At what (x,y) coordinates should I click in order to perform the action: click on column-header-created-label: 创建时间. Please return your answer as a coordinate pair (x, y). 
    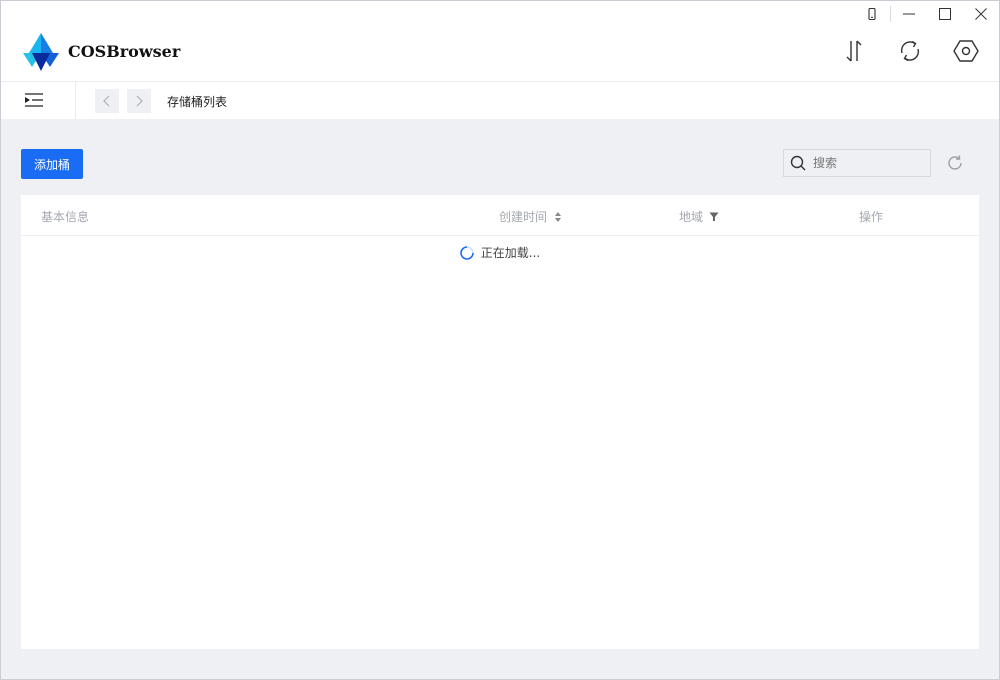
    Looking at the image, I should click on (523, 217).